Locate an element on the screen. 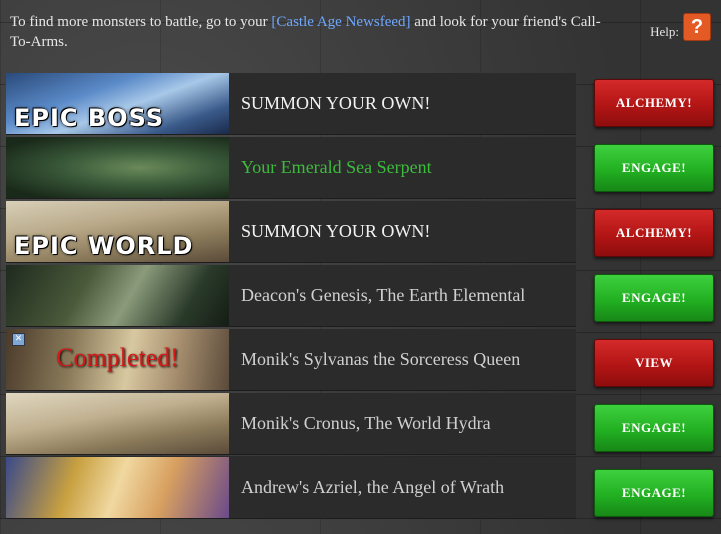  monster-row: Deacon's Genesis, The Earth Elemental is located at coordinates (291, 296).